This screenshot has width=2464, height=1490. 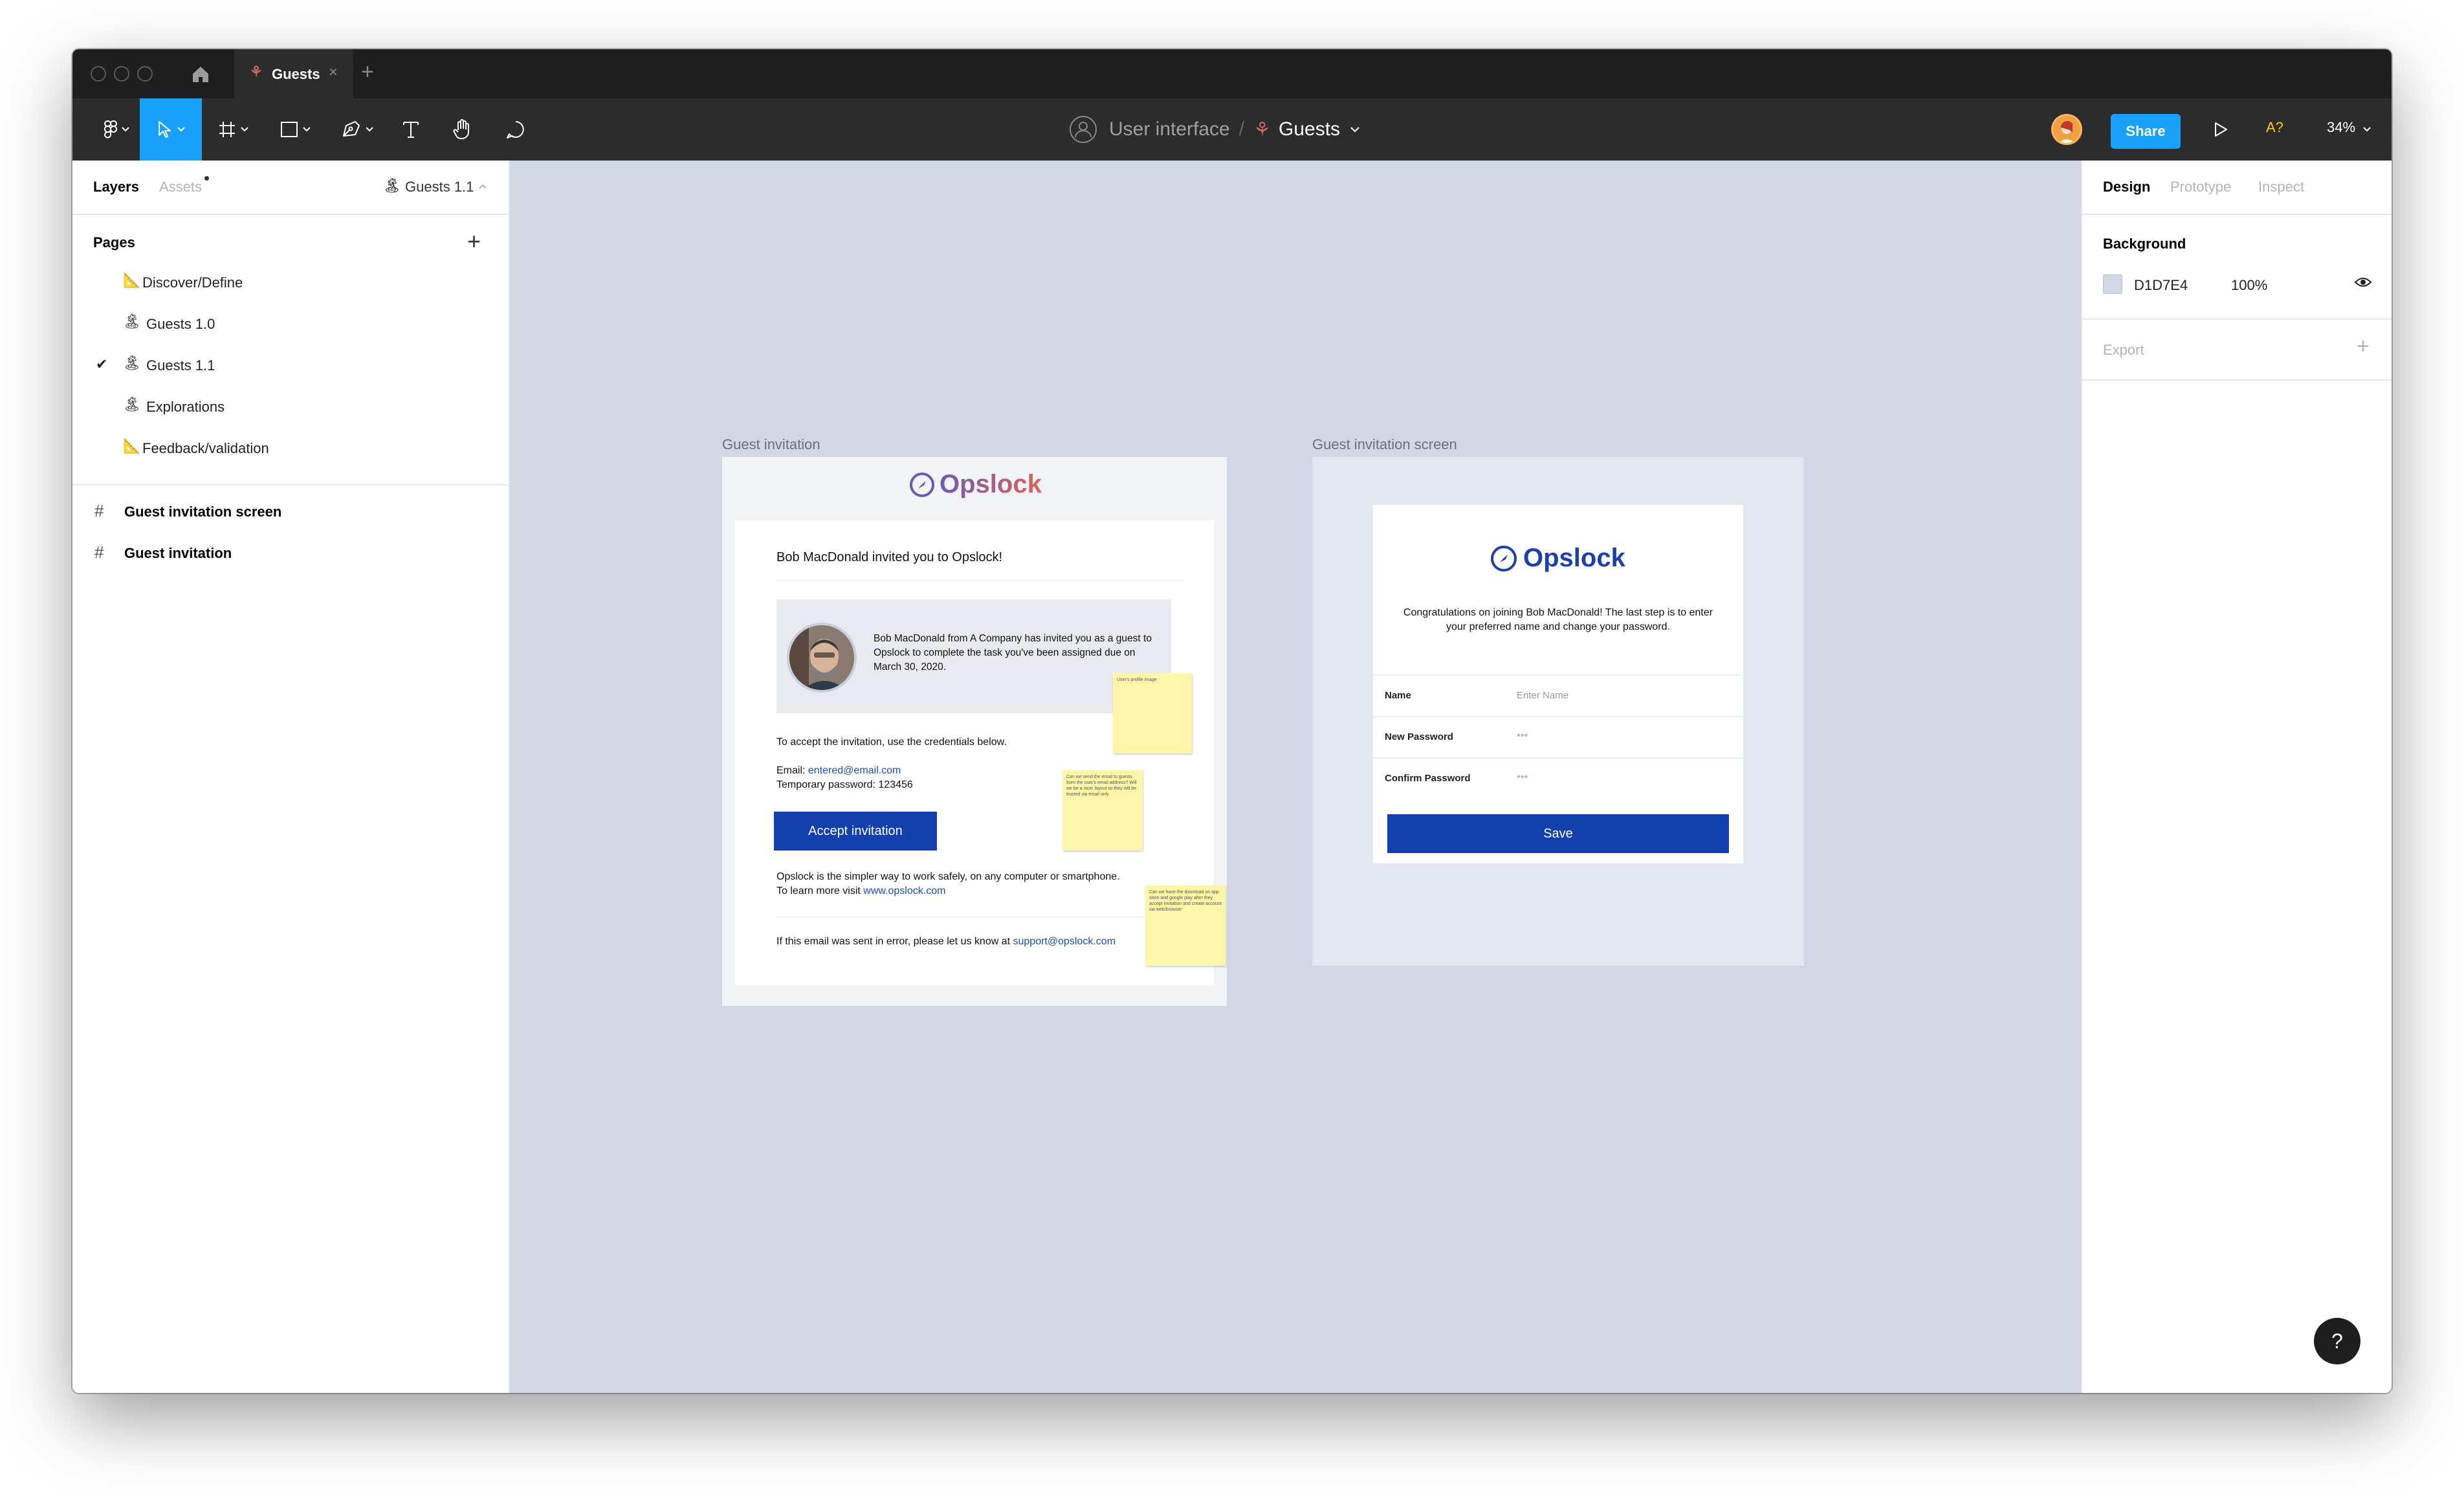 What do you see at coordinates (2146, 131) in the screenshot?
I see `share-button: Share` at bounding box center [2146, 131].